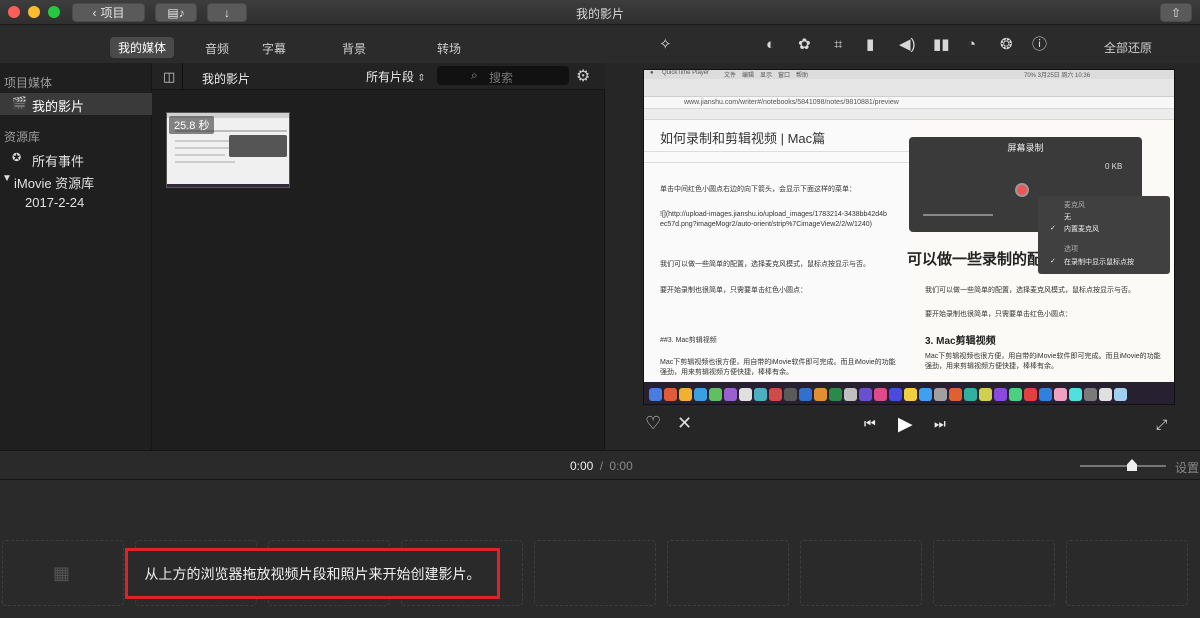 The height and width of the screenshot is (618, 1200). Describe the element at coordinates (228, 150) in the screenshot. I see `video-clip-thumbnail: 25.8 秒` at that location.